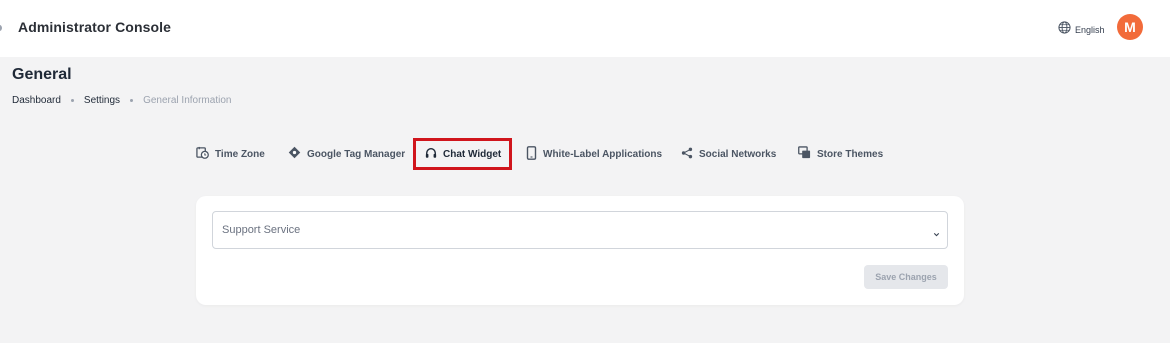  I want to click on chevron-down-icon, so click(936, 235).